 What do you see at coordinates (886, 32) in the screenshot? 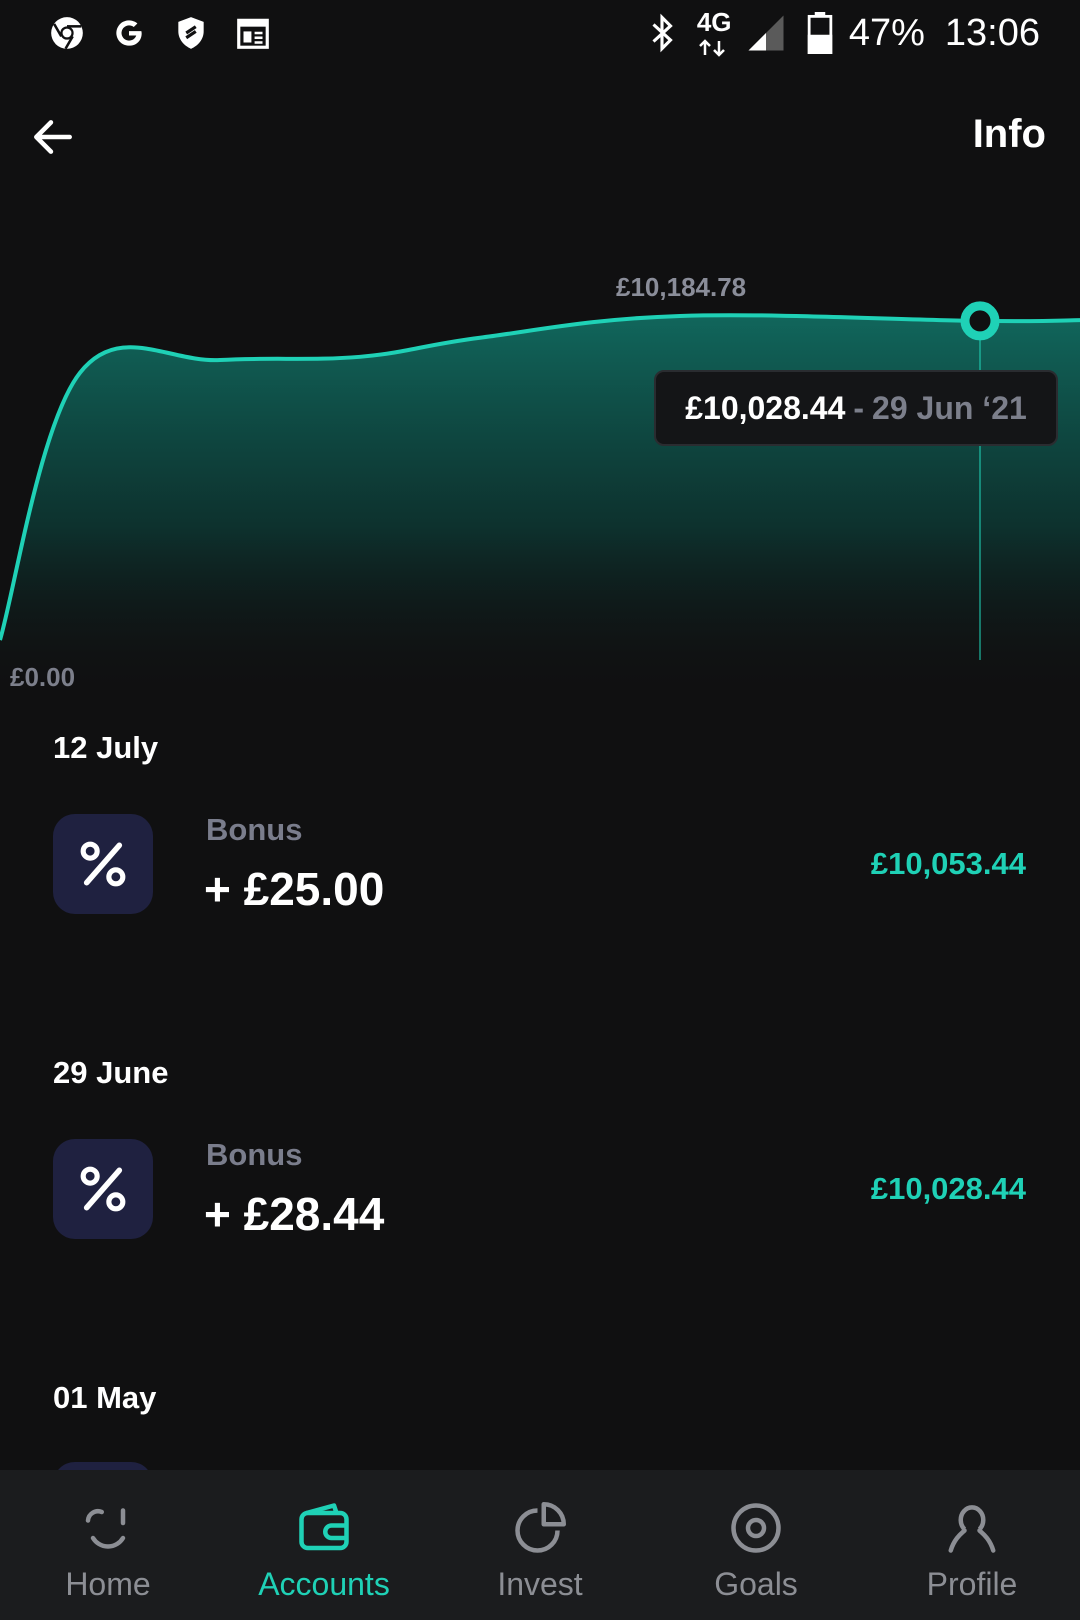
I see `battery-percentage: 47%` at bounding box center [886, 32].